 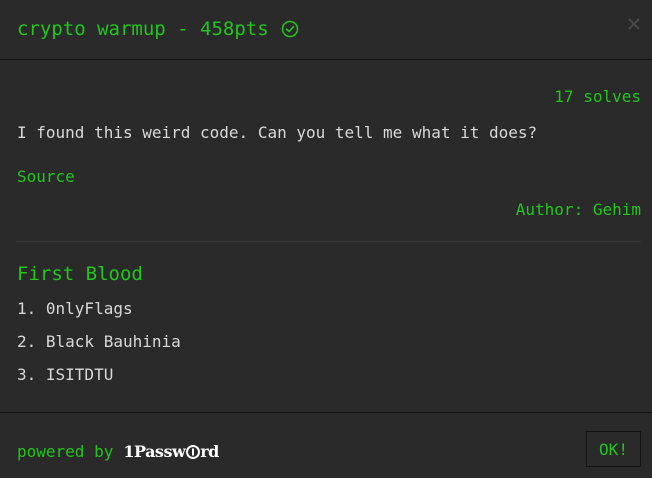 What do you see at coordinates (613, 449) in the screenshot?
I see `ok-button: OK!` at bounding box center [613, 449].